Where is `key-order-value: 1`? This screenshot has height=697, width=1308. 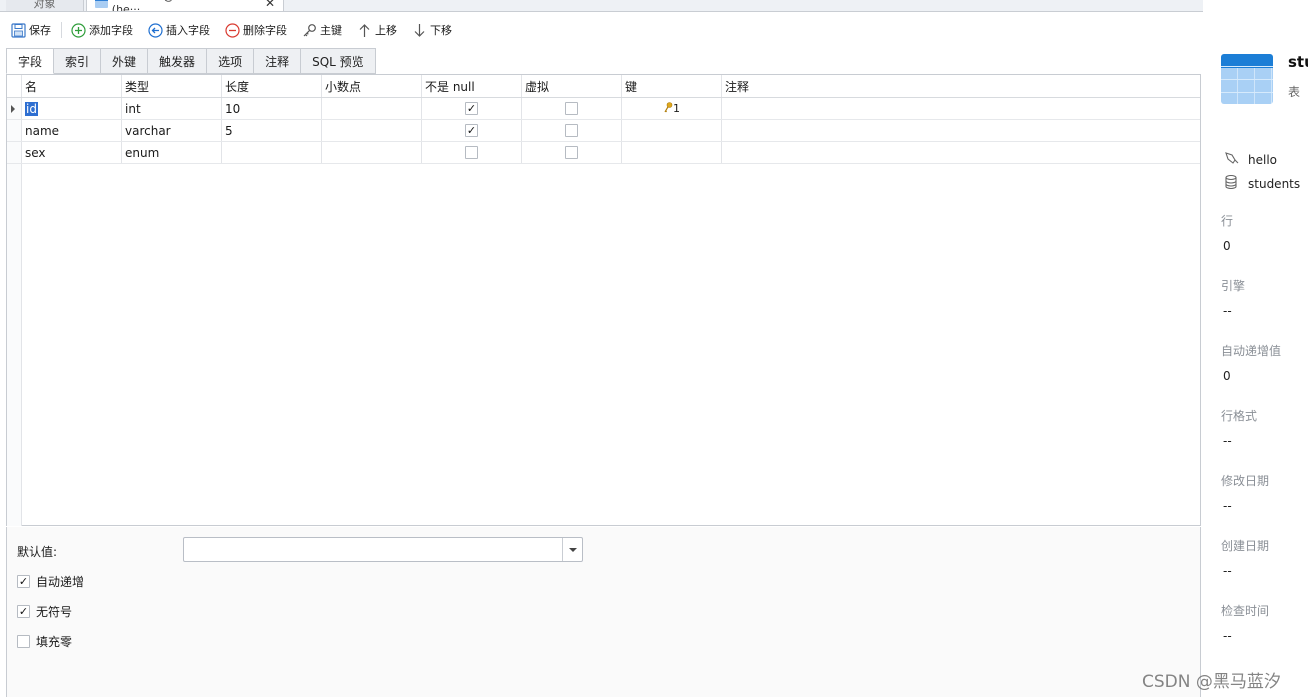
key-order-value: 1 is located at coordinates (676, 108).